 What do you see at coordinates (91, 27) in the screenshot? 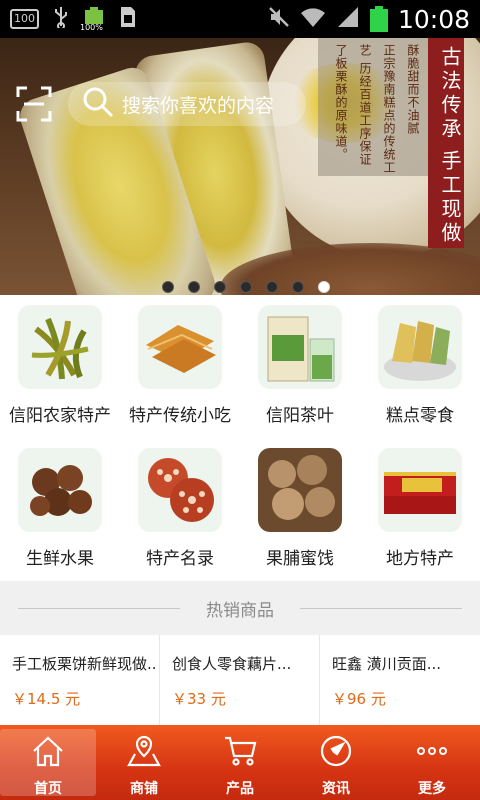
I see `battery-percent: 100%` at bounding box center [91, 27].